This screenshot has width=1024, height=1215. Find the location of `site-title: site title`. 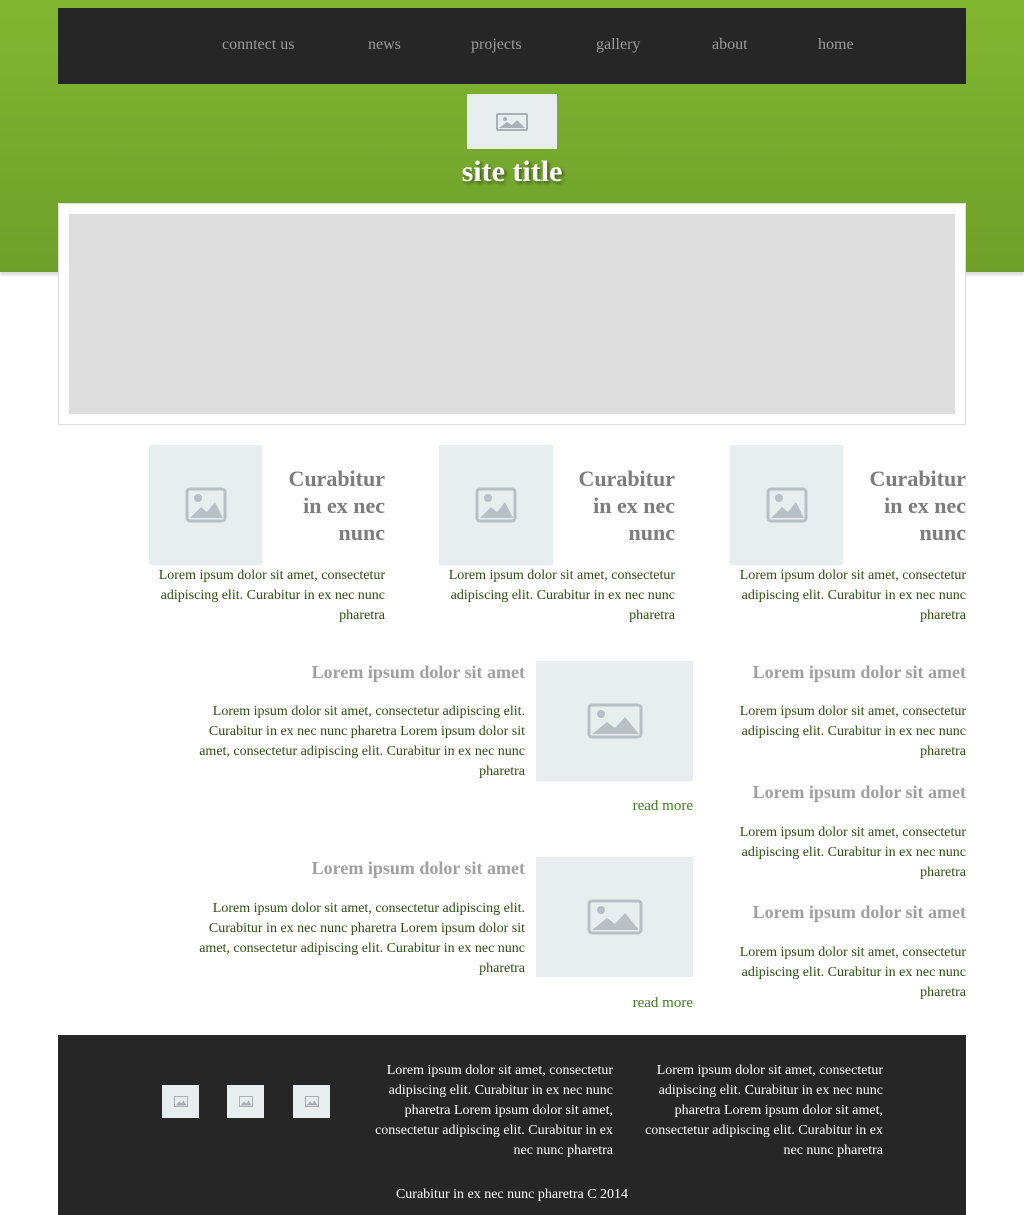

site-title: site title is located at coordinates (512, 171).